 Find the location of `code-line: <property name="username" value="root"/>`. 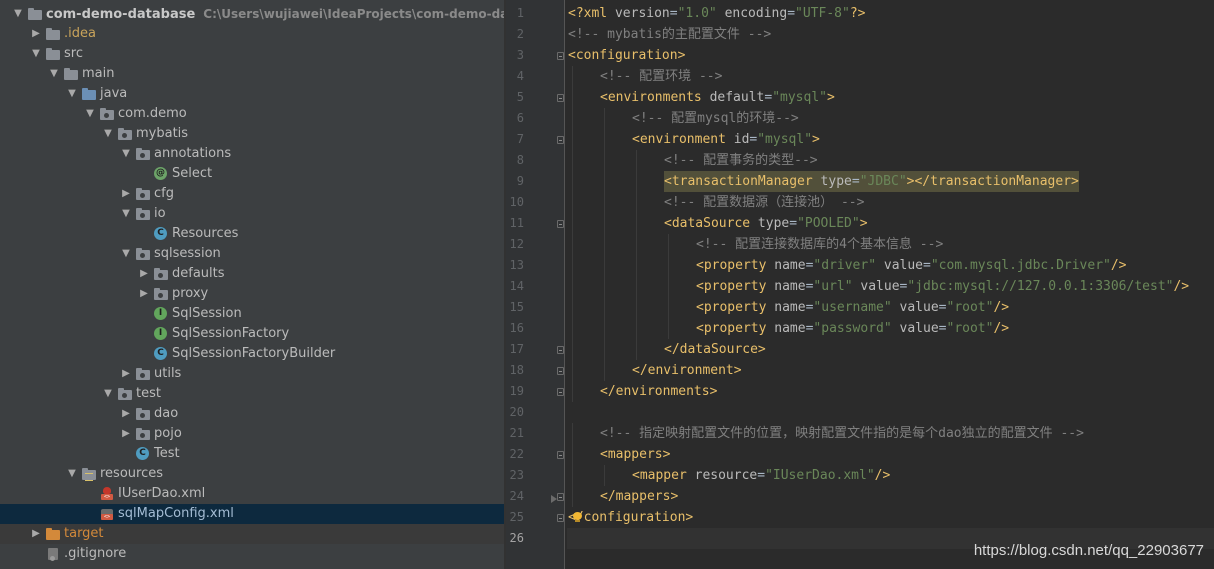

code-line: <property name="username" value="root"/> is located at coordinates (890, 307).